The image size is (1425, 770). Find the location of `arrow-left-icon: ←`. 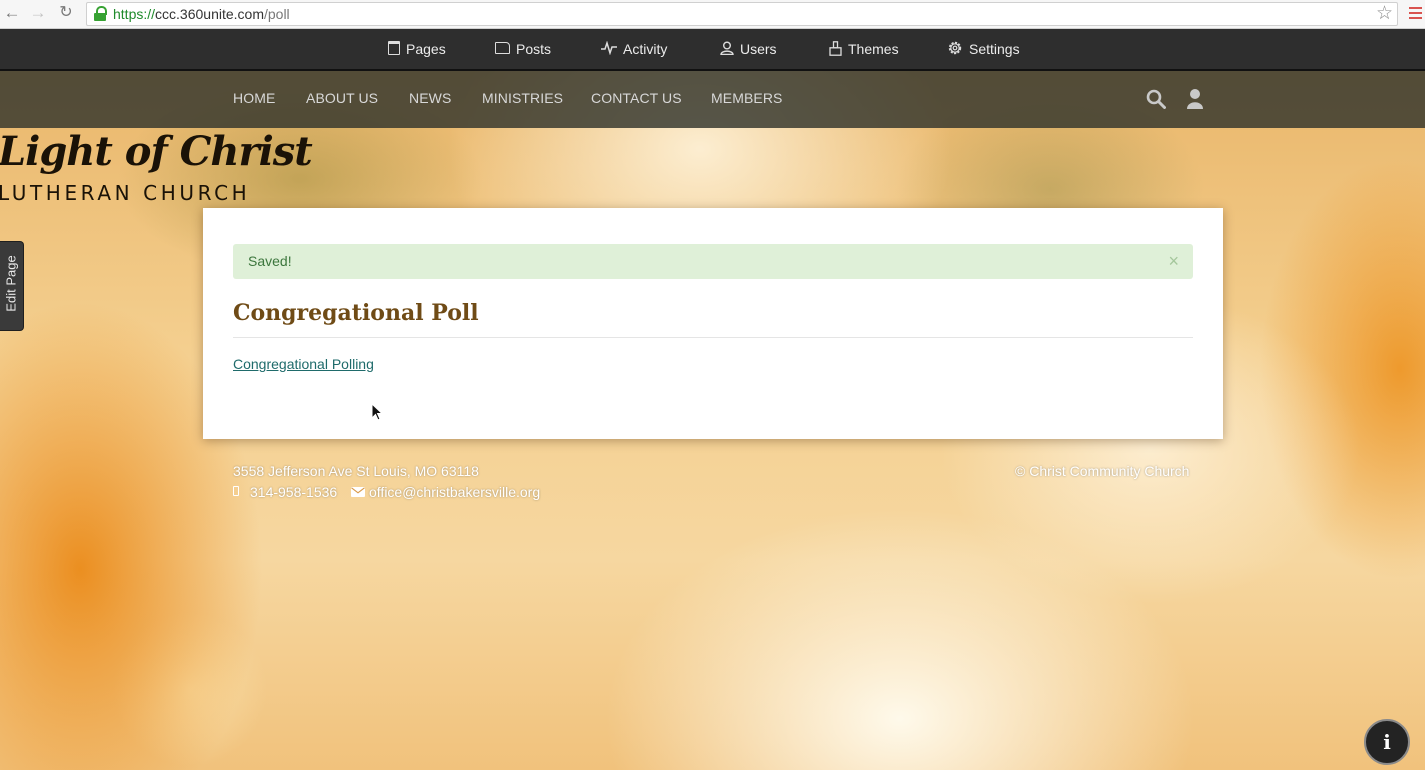

arrow-left-icon: ← is located at coordinates (12, 13).